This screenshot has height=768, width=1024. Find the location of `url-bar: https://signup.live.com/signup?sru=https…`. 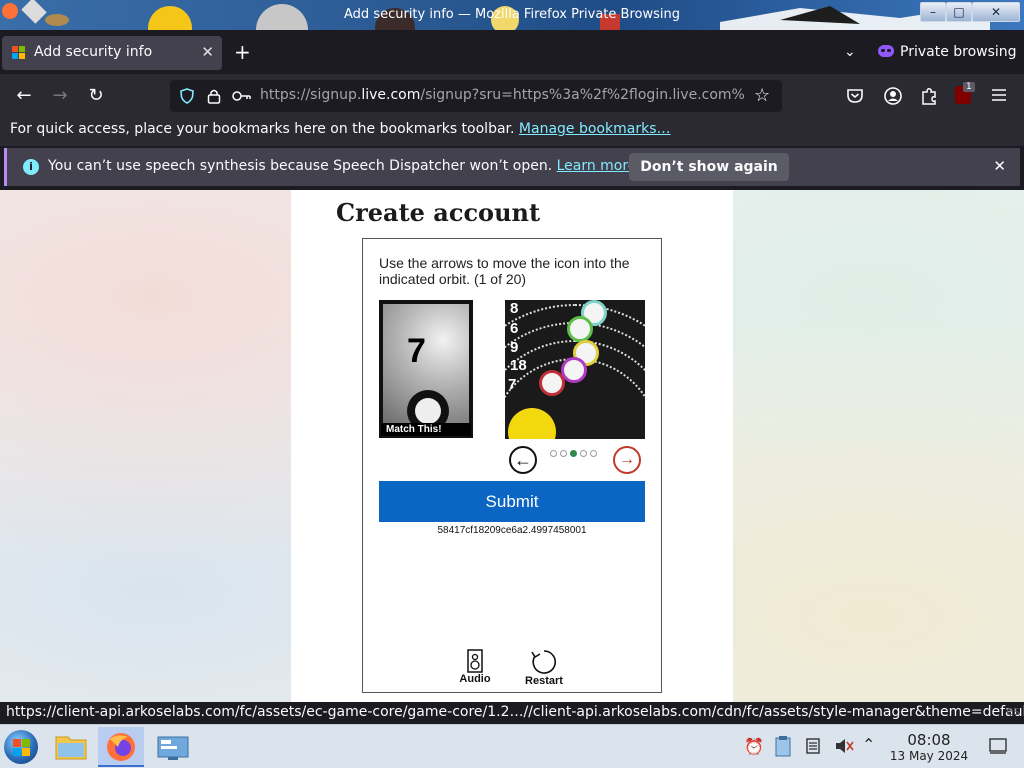

url-bar: https://signup.live.com/signup?sru=https… is located at coordinates (476, 96).